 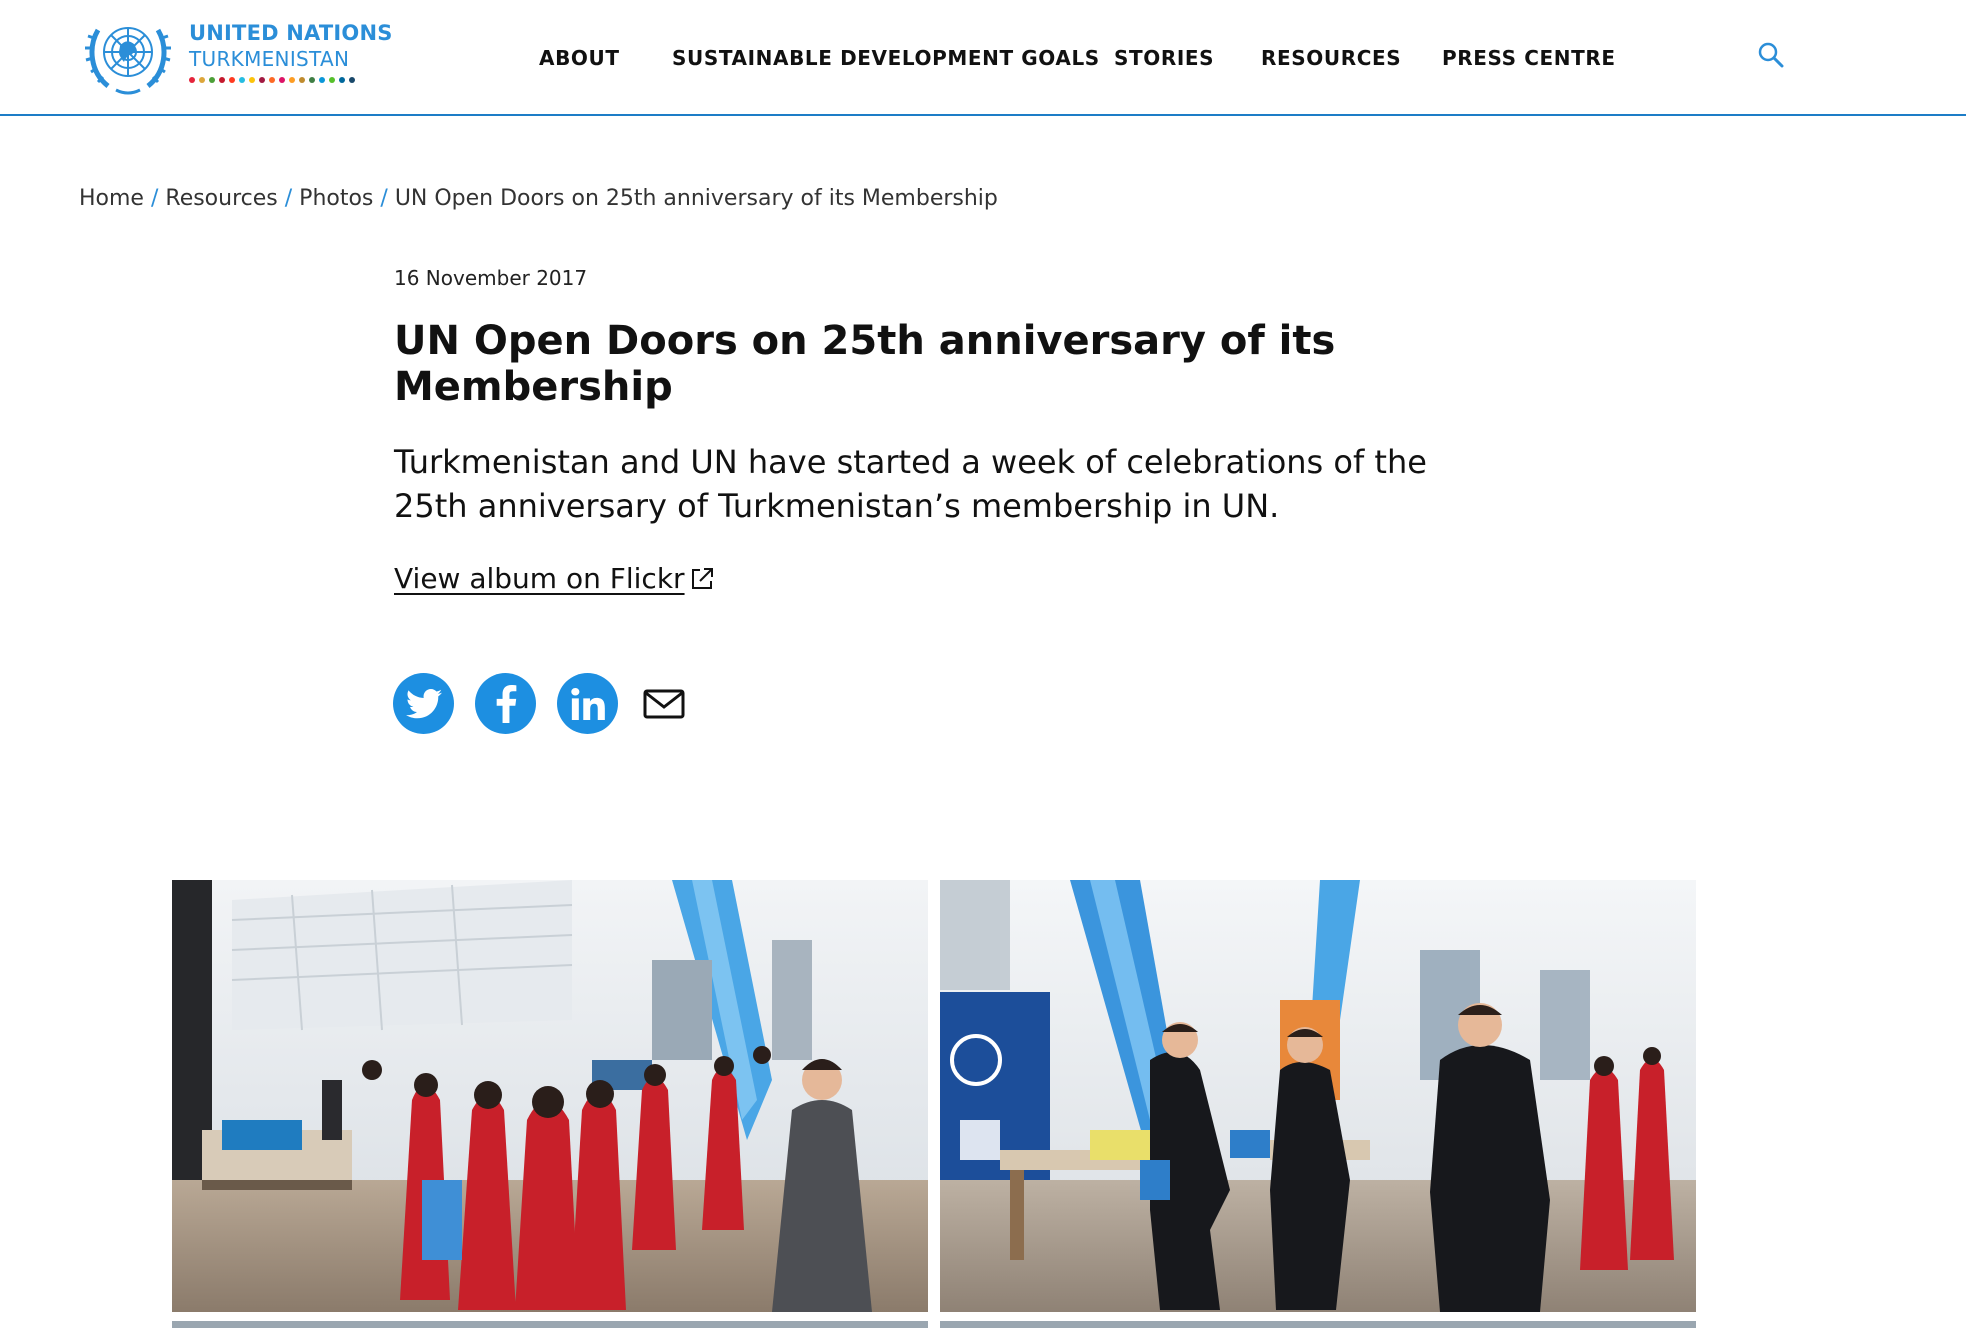 I want to click on un-booth-photo, so click(x=1318, y=1096).